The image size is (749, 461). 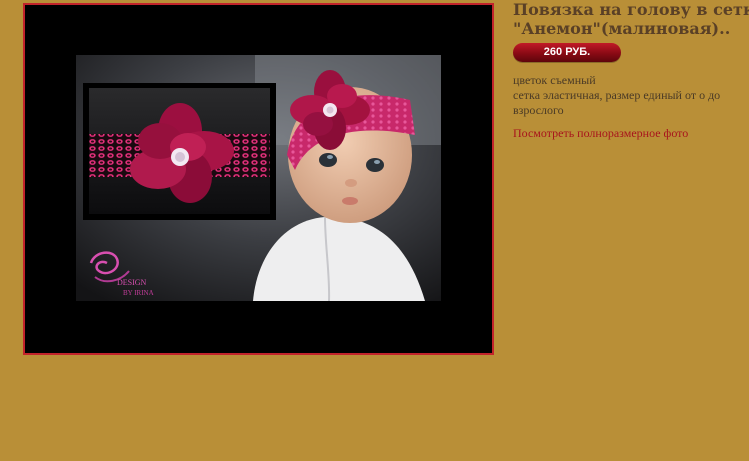 What do you see at coordinates (567, 52) in the screenshot?
I see `price-badge: 260 РУБ.` at bounding box center [567, 52].